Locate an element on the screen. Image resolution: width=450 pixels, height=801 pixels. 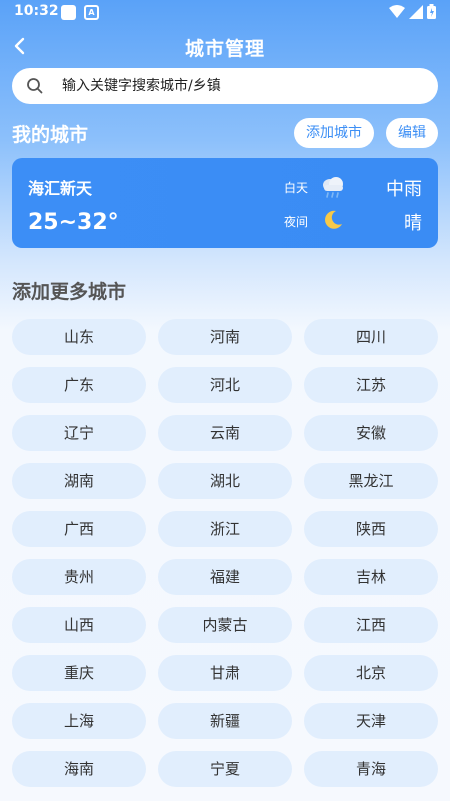
city-chip: 江苏 is located at coordinates (371, 385).